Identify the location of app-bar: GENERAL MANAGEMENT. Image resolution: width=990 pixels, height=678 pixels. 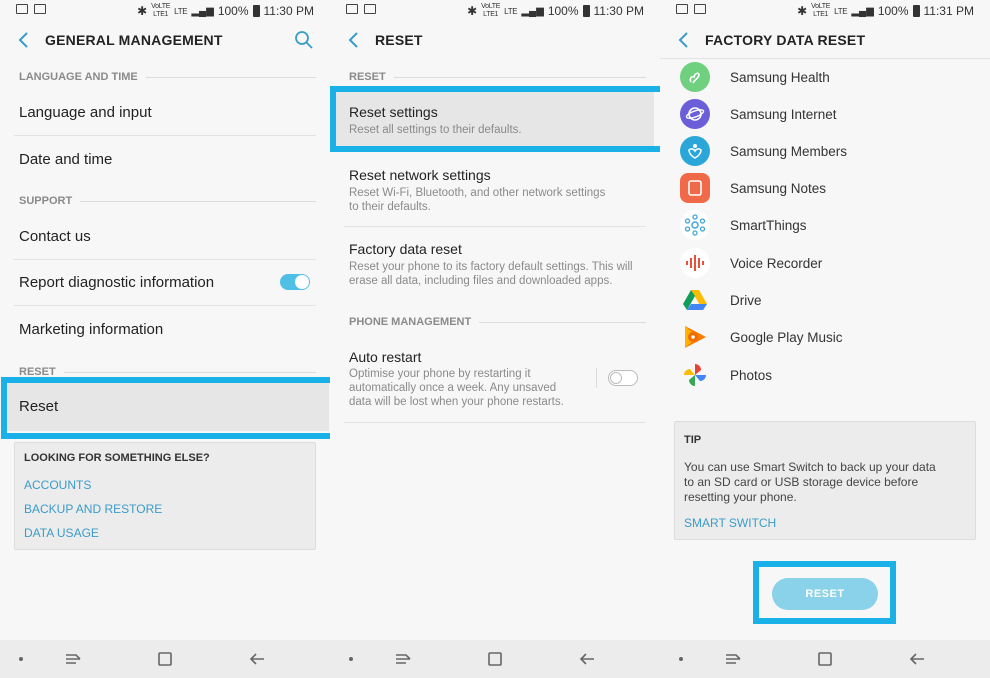
(165, 41).